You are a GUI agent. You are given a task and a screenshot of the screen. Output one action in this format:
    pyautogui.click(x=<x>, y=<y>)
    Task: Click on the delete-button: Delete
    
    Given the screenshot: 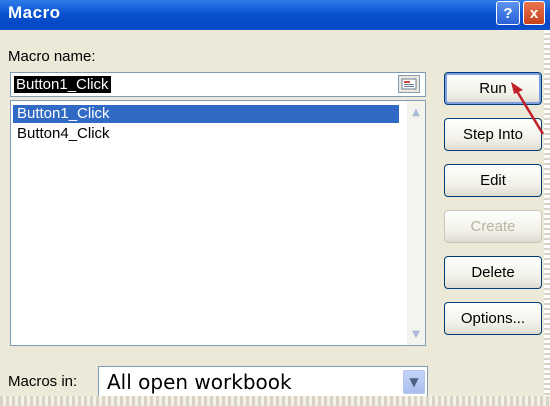 What is the action you would take?
    pyautogui.click(x=493, y=272)
    